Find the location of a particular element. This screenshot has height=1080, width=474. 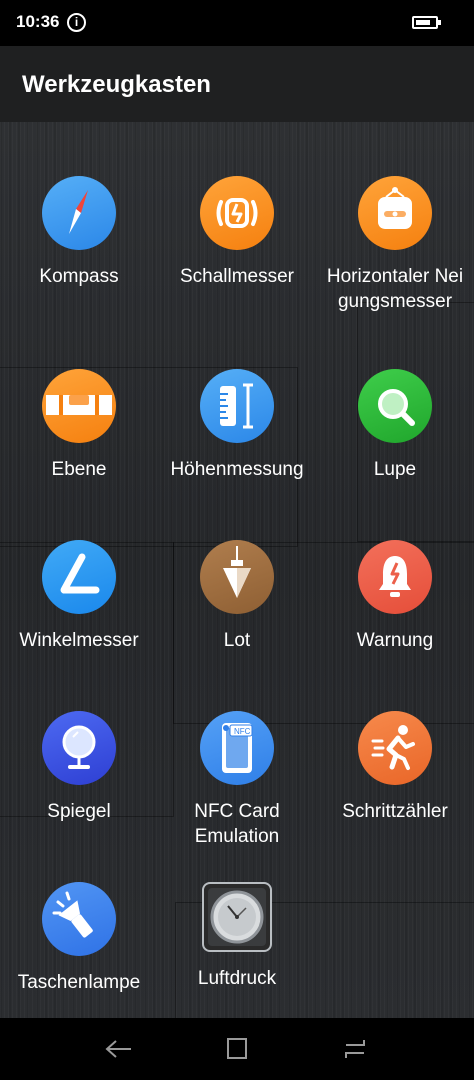

tool-label: Ebene is located at coordinates (79, 469).